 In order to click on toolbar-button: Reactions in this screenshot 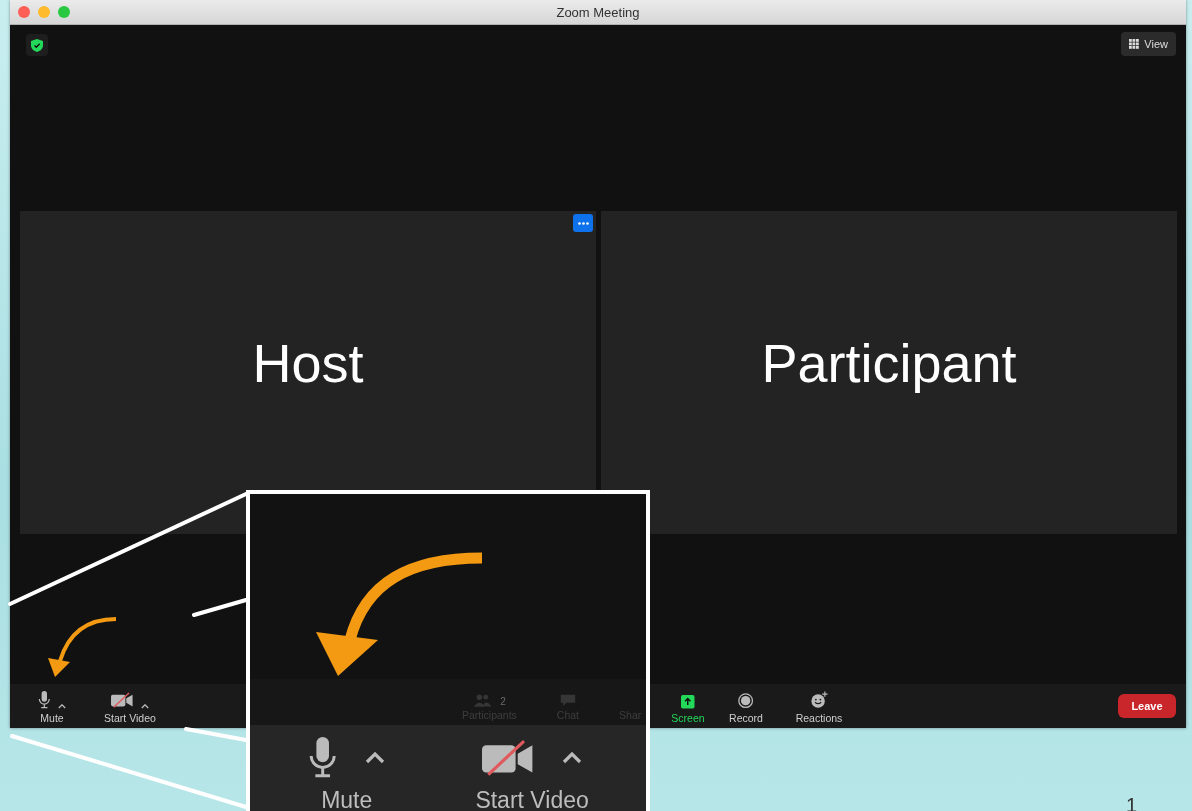, I will do `click(819, 706)`.